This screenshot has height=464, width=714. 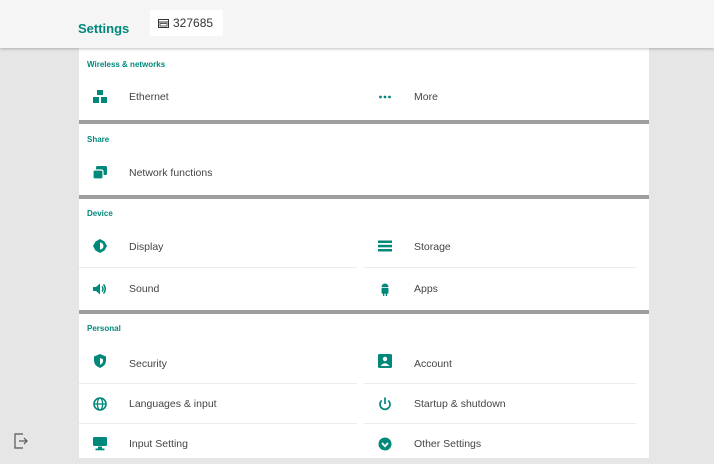 I want to click on other-settings-label: Other Settings, so click(x=448, y=444).